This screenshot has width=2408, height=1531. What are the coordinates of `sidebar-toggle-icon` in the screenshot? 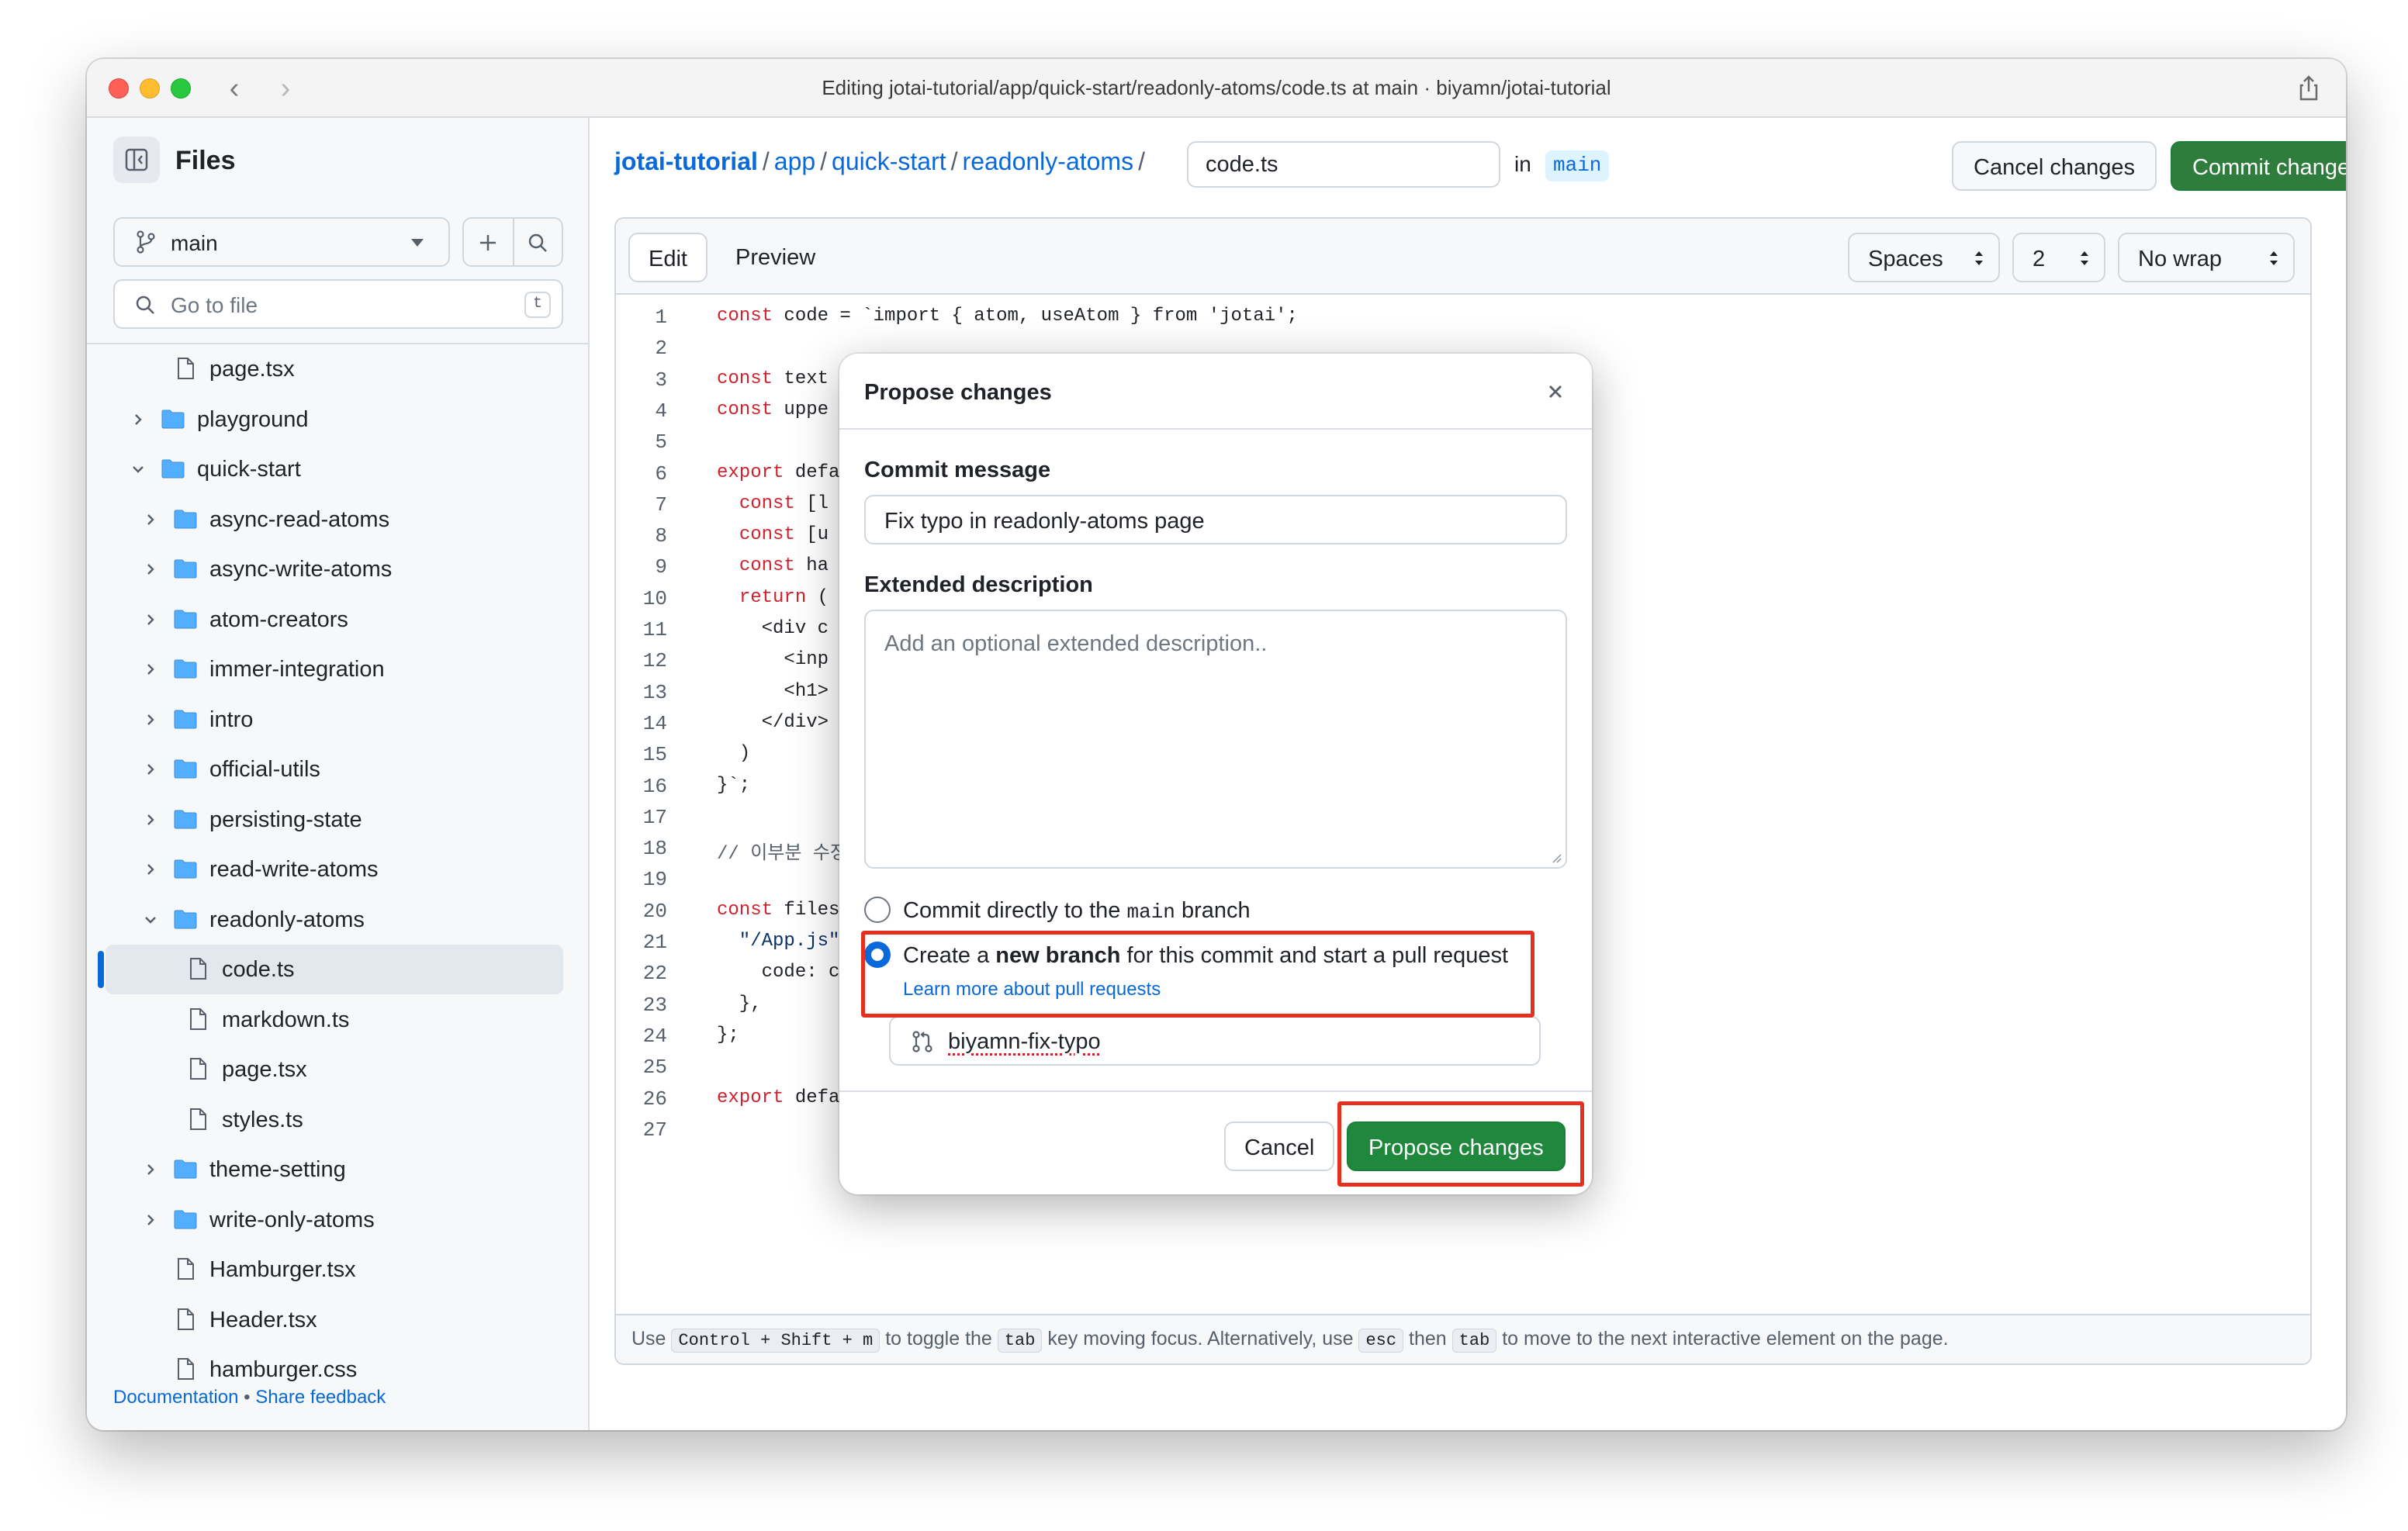 It's located at (136, 159).